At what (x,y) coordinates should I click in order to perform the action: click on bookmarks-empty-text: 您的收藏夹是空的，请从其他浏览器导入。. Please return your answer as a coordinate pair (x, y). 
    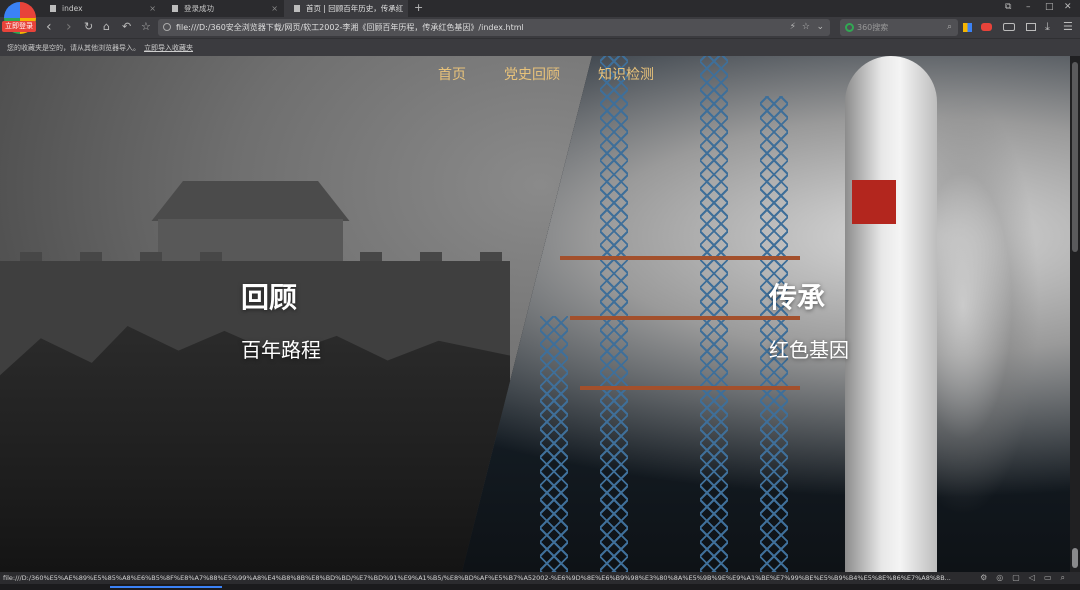
    Looking at the image, I should click on (73, 48).